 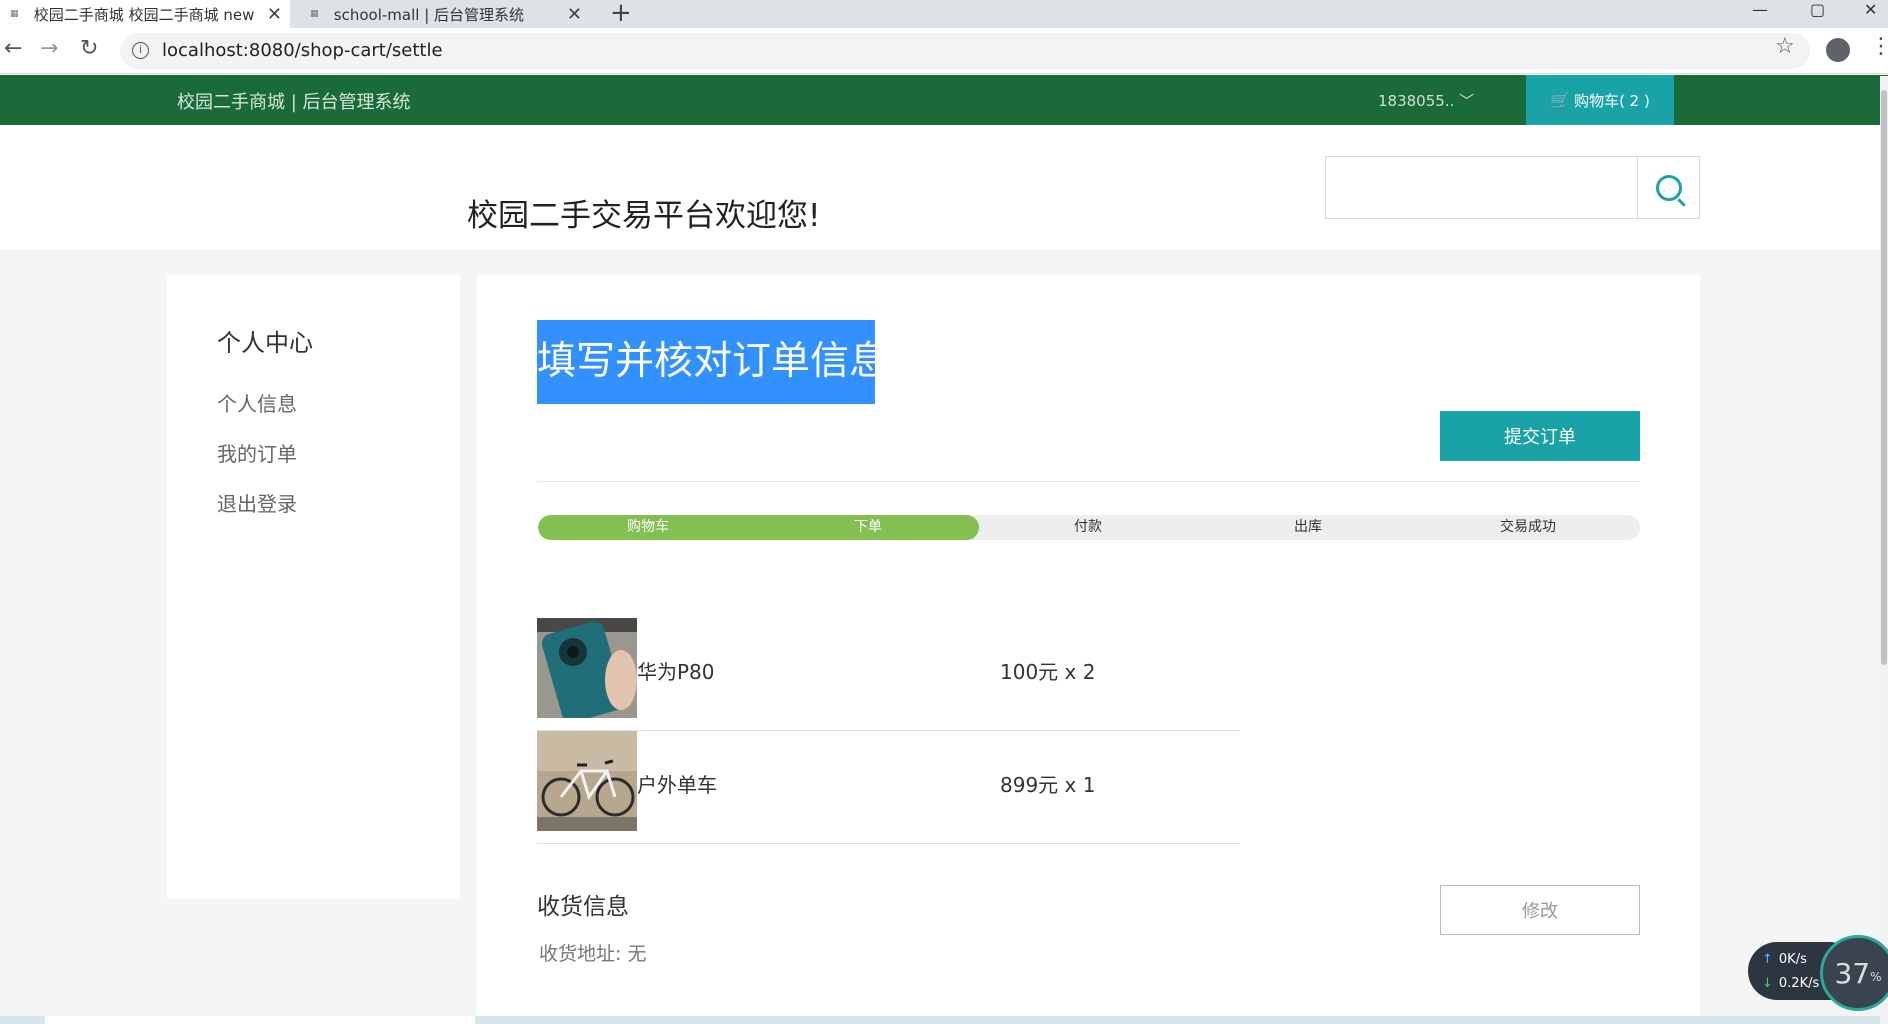 I want to click on reload-icon: ↻, so click(x=89, y=48).